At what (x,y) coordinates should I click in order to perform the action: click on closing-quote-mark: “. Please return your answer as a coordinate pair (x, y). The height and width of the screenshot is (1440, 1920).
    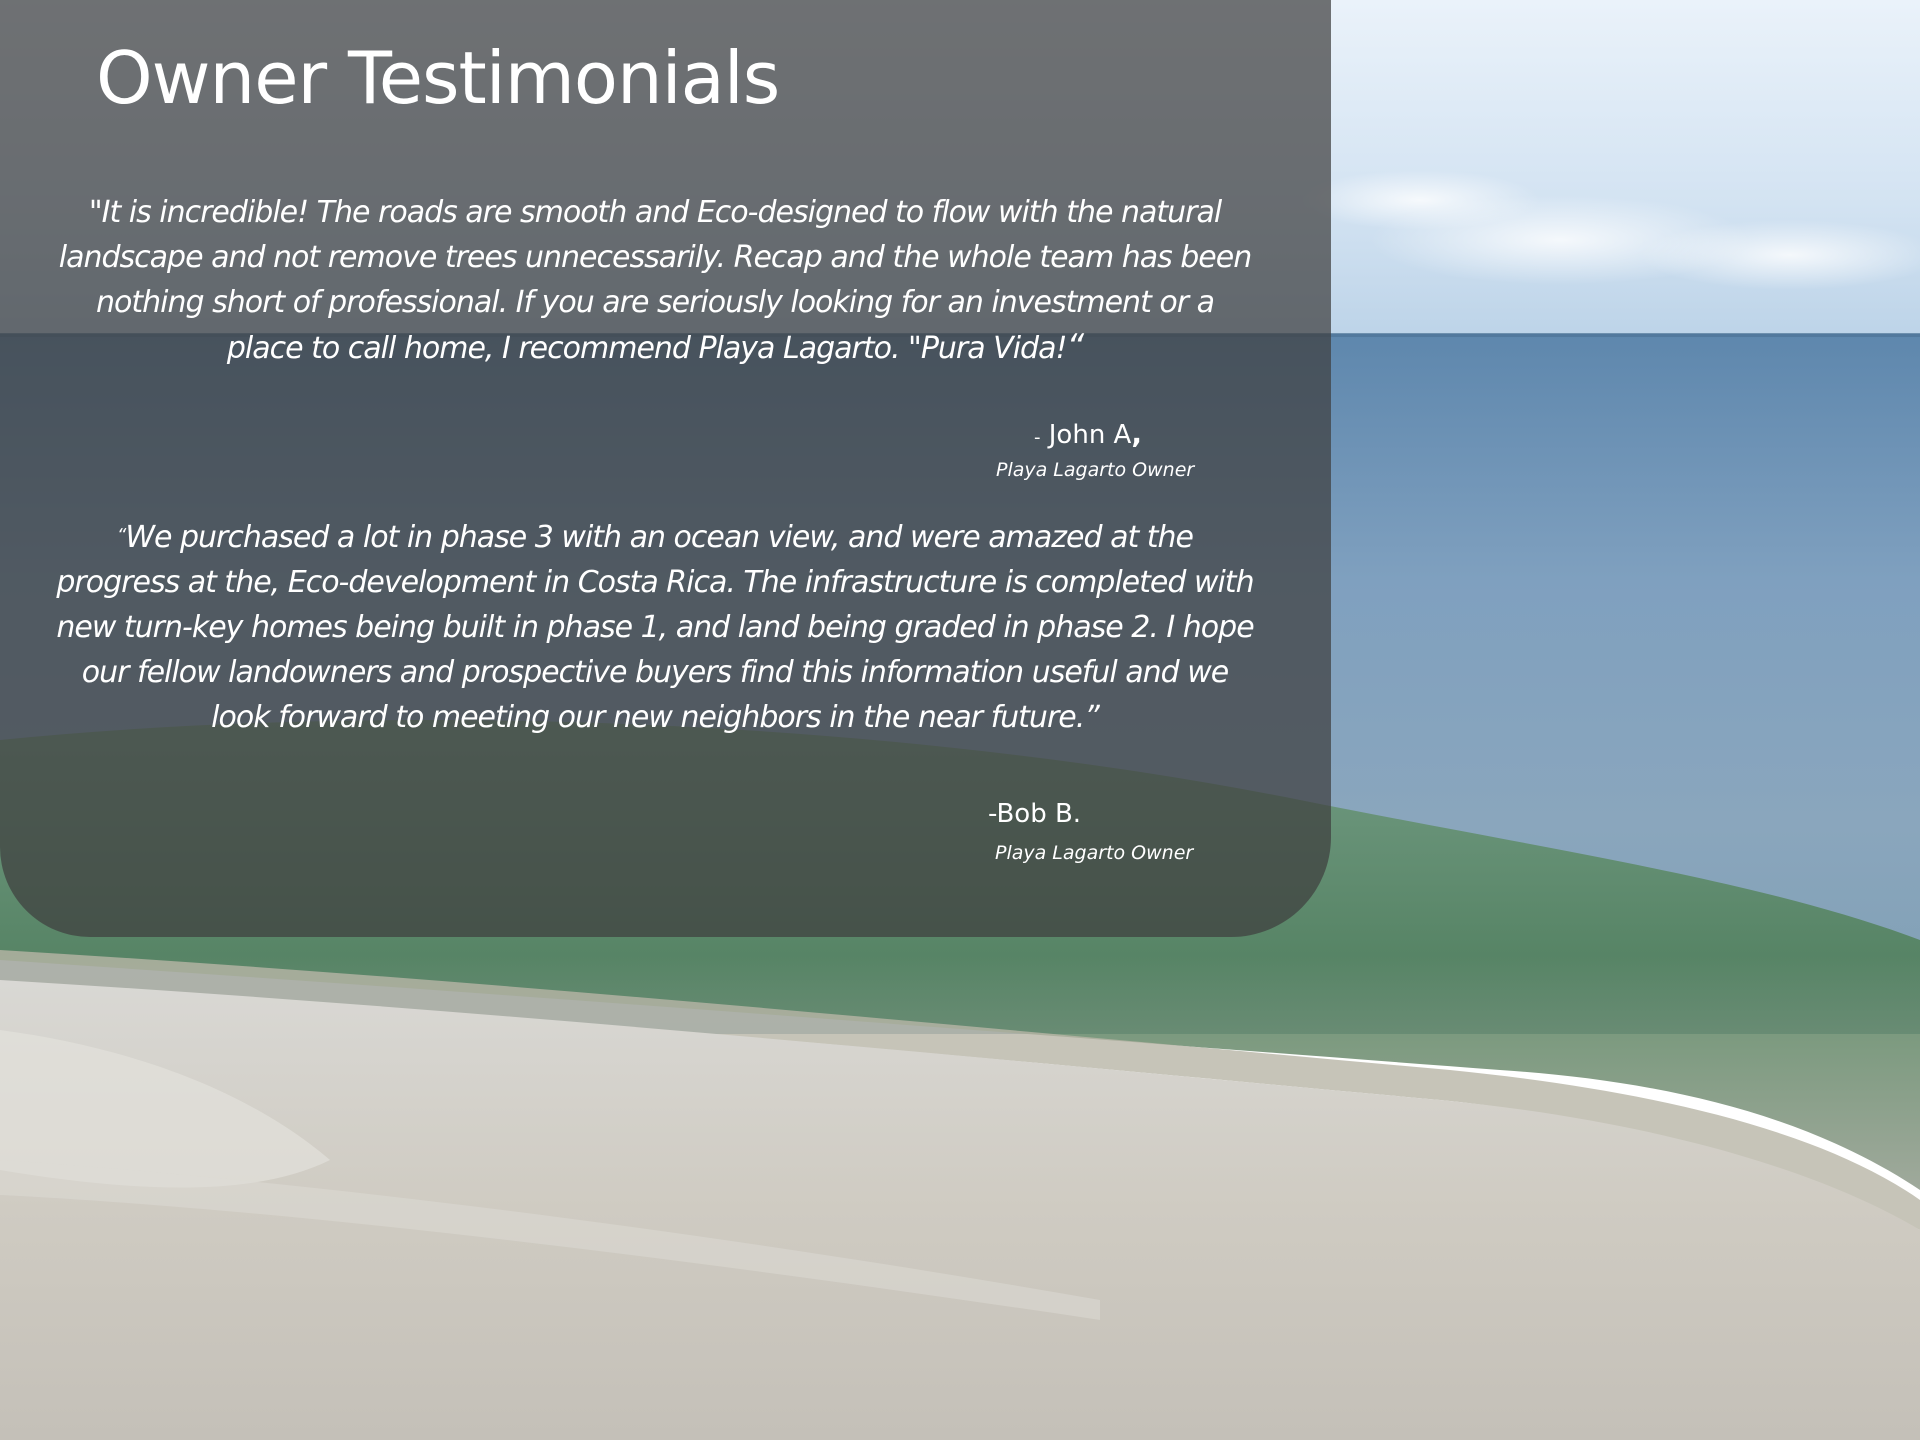
    Looking at the image, I should click on (1075, 347).